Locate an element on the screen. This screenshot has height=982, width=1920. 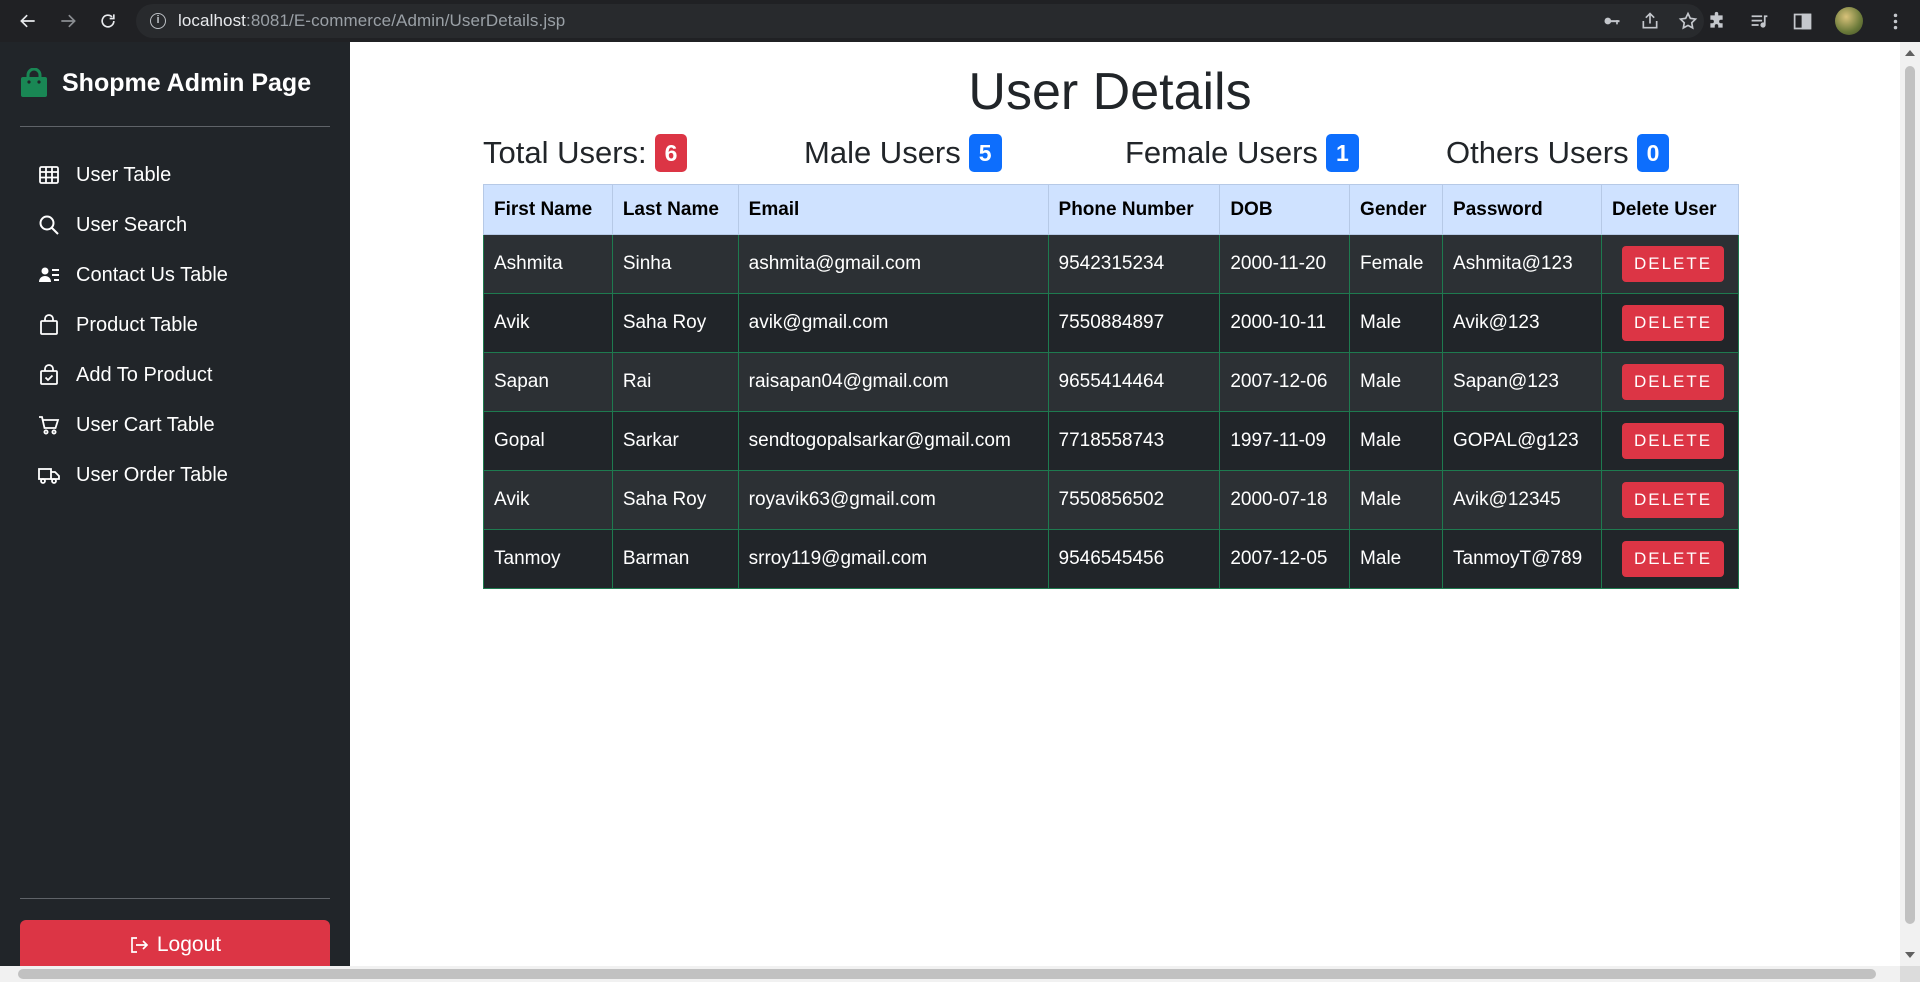
stat-male-users: Male Users 5 is located at coordinates (903, 153).